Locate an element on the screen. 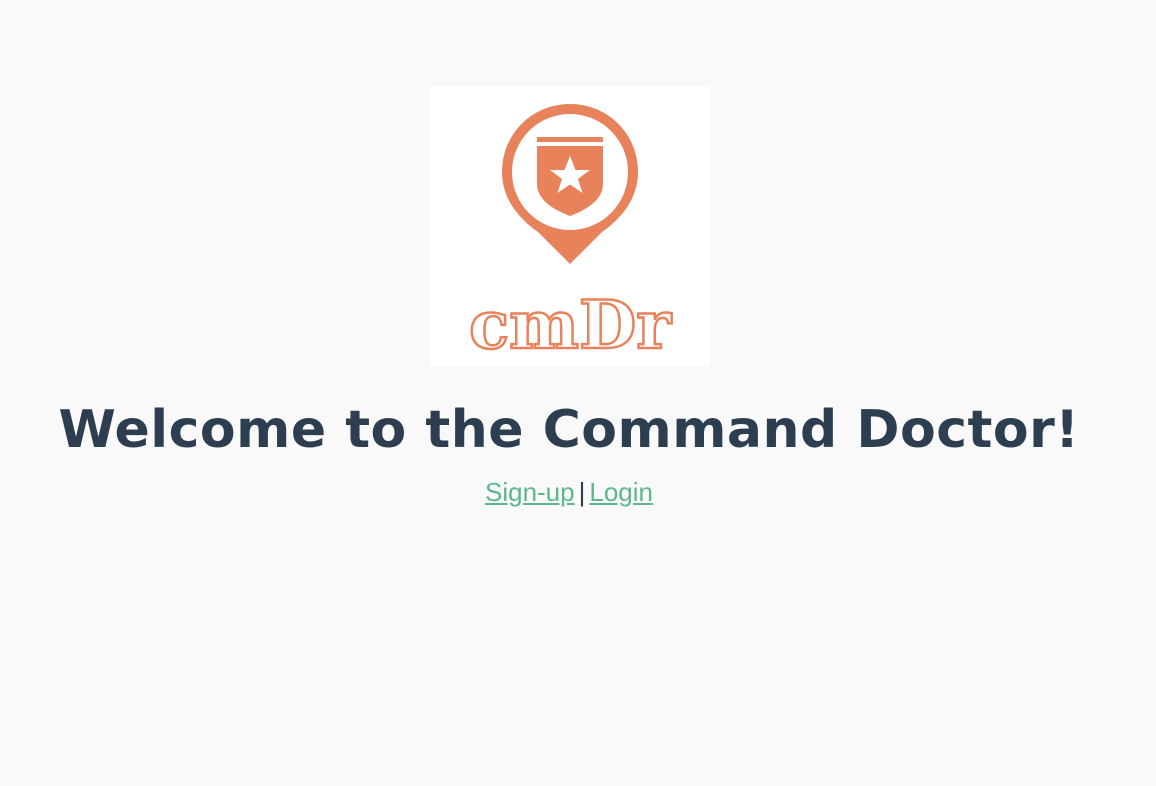  logo: cmDr is located at coordinates (570, 226).